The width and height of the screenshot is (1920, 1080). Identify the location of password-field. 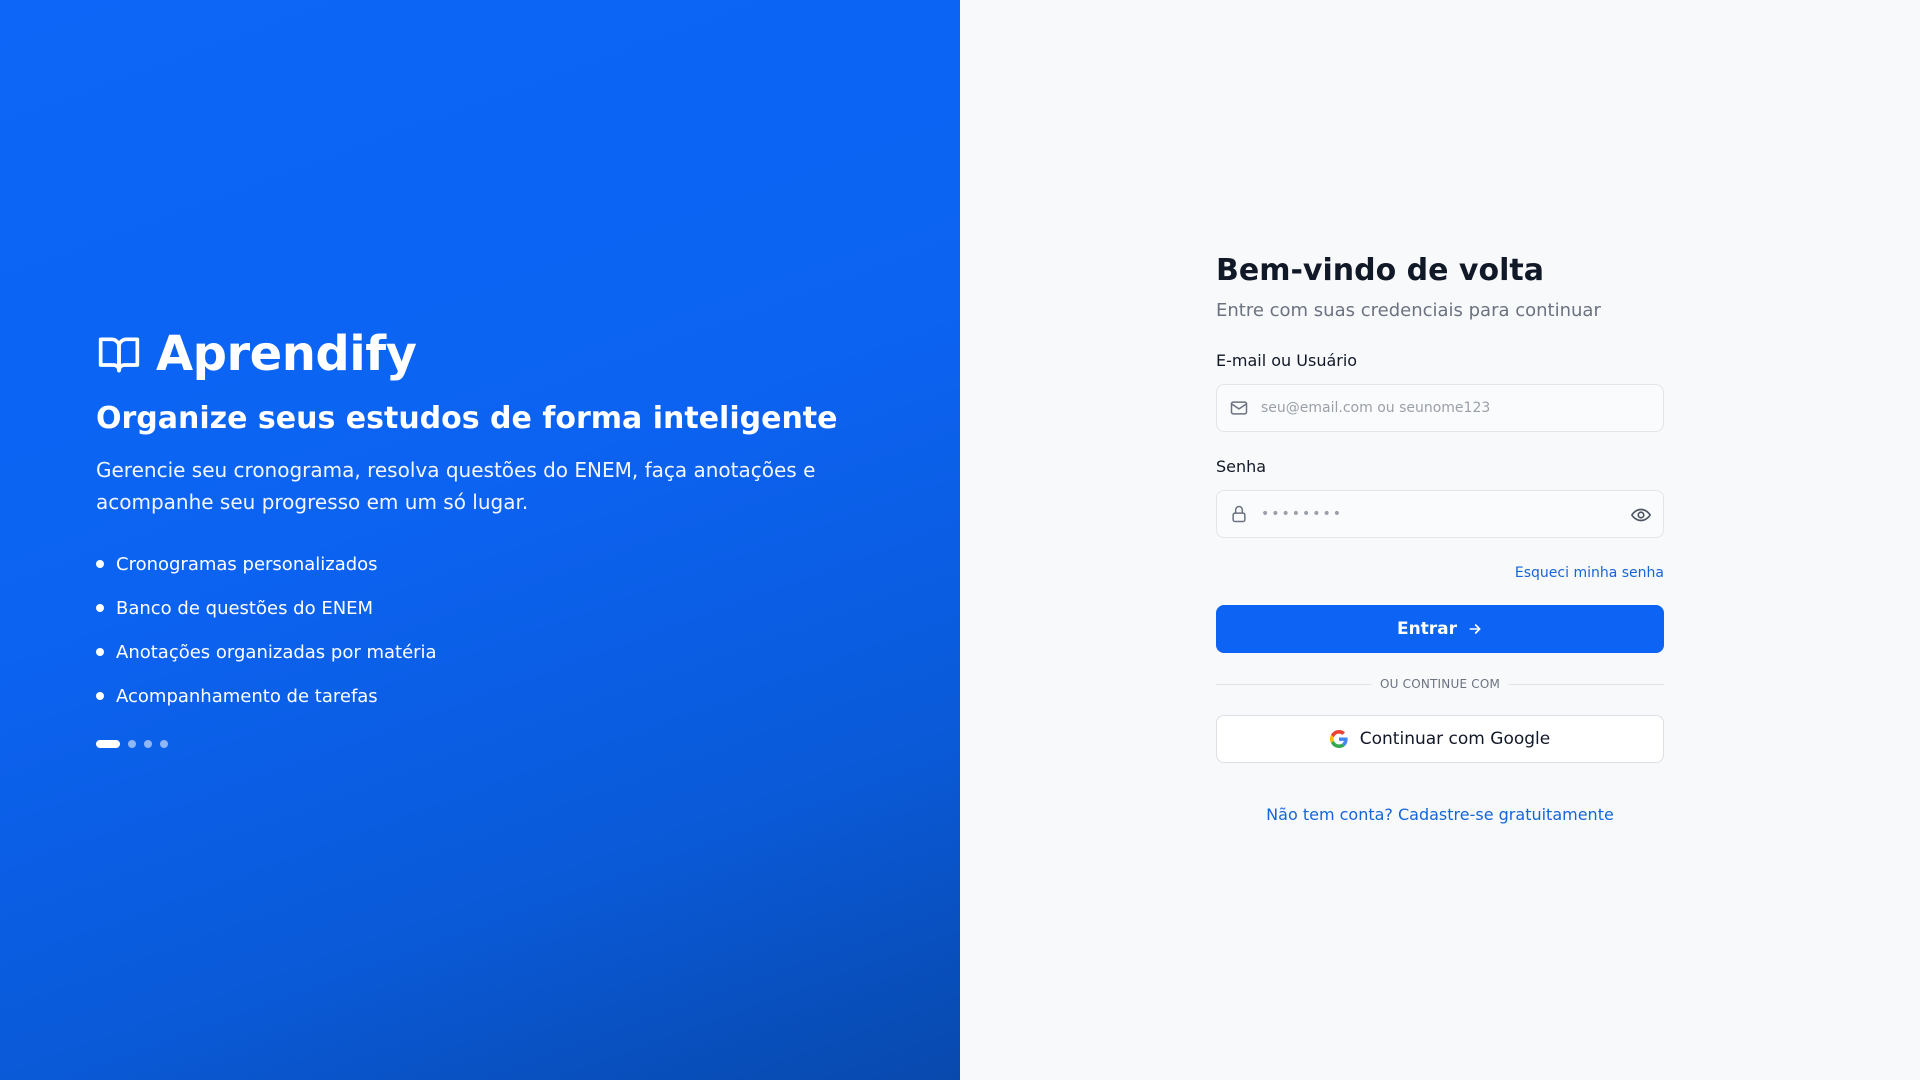
(1440, 514).